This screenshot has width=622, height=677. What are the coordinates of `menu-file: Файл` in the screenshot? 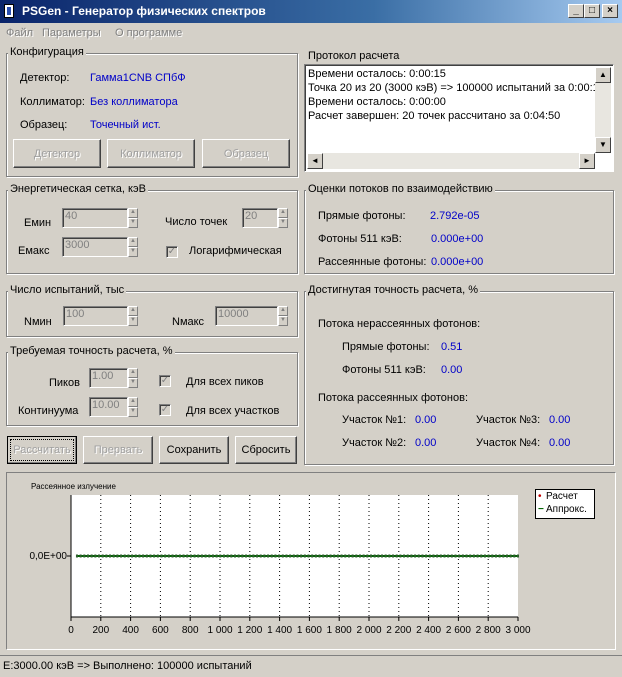 It's located at (19, 33).